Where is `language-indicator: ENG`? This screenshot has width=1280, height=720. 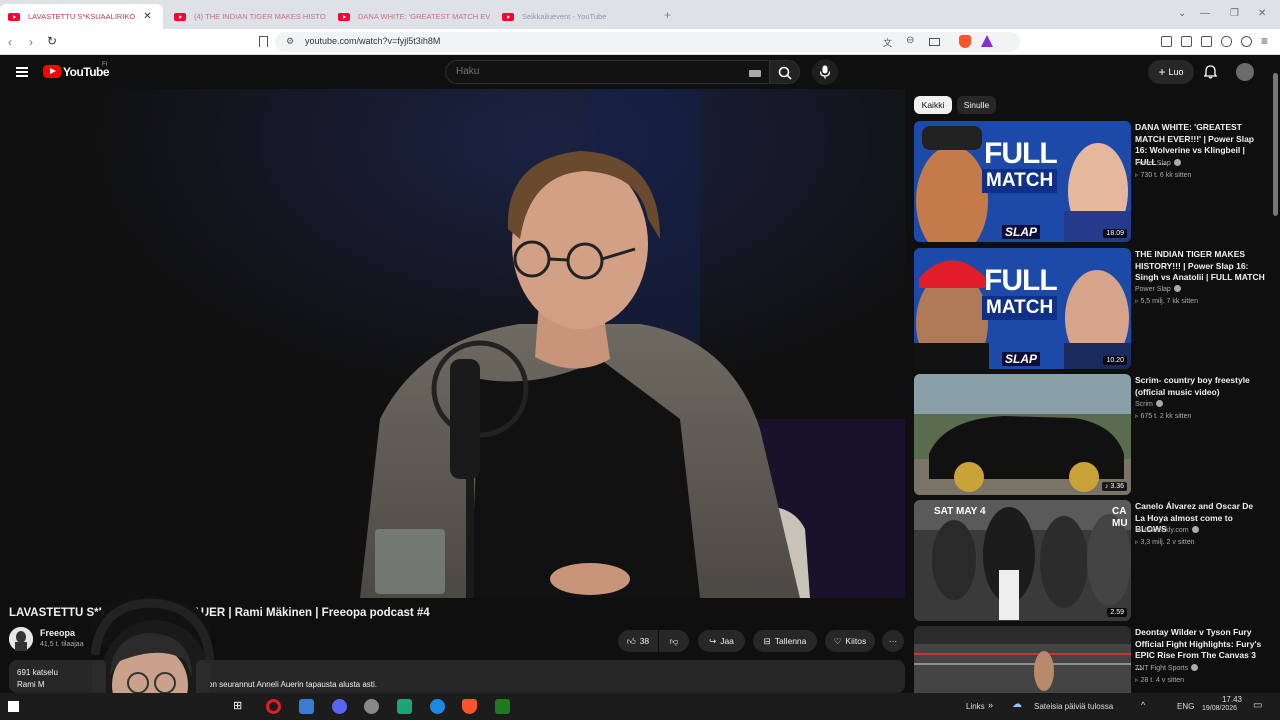 language-indicator: ENG is located at coordinates (1185, 706).